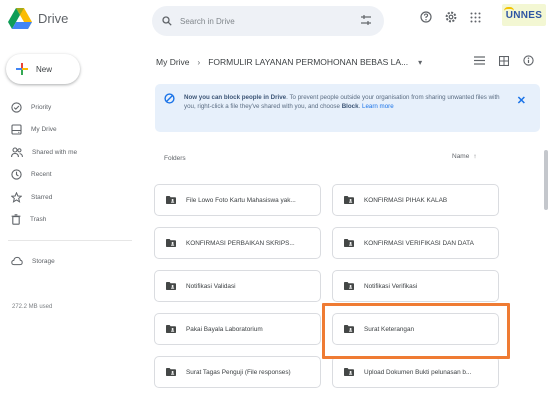  I want to click on new-button: New, so click(43, 69).